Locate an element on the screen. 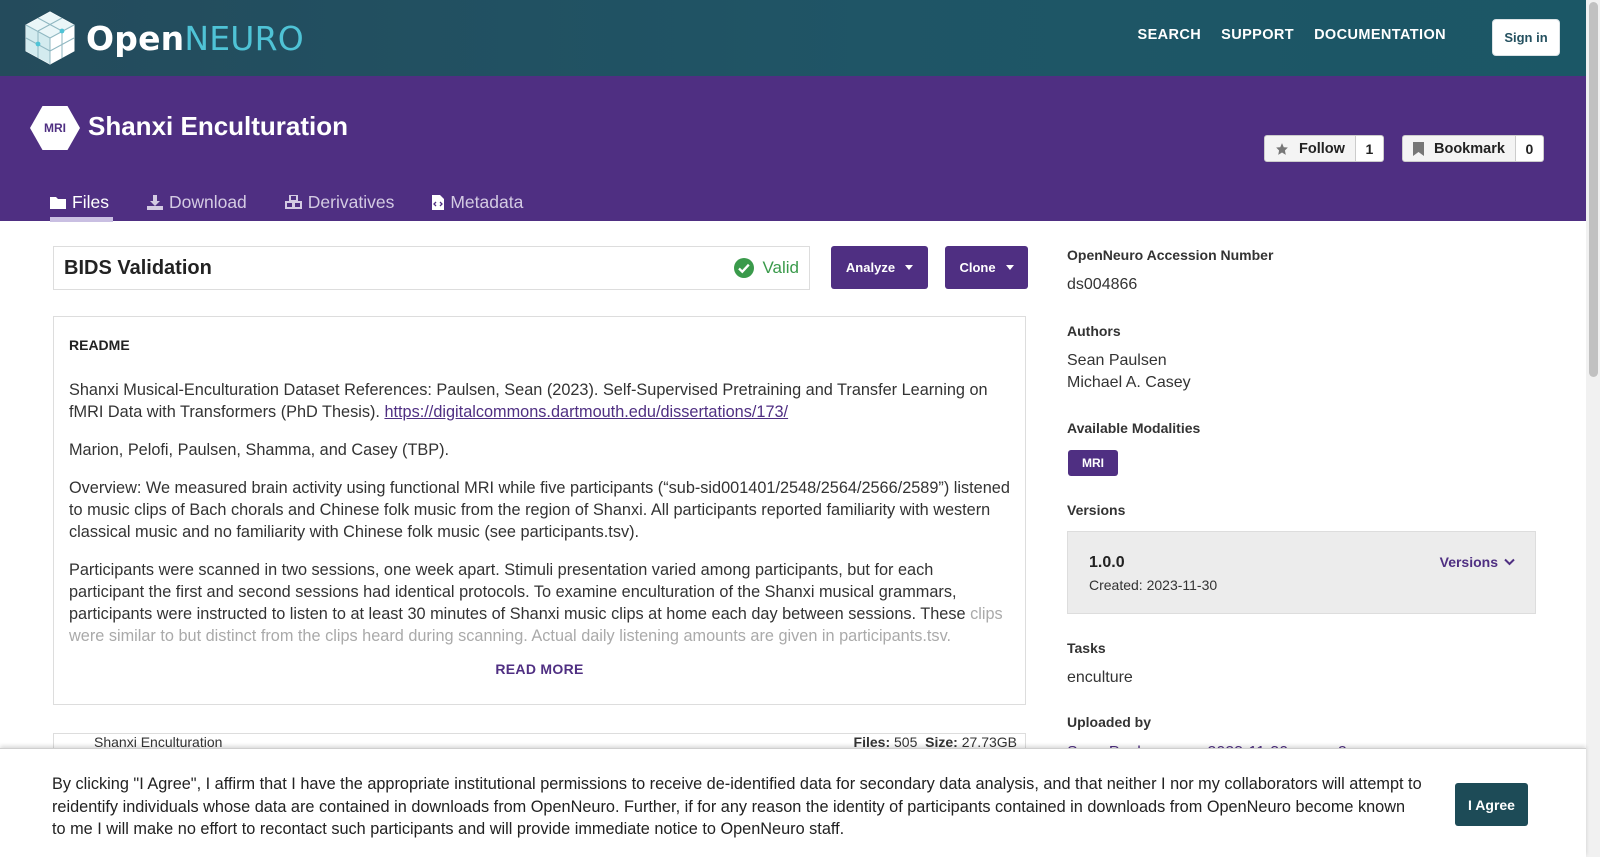 This screenshot has height=857, width=1600. chevron-down-icon is located at coordinates (1509, 562).